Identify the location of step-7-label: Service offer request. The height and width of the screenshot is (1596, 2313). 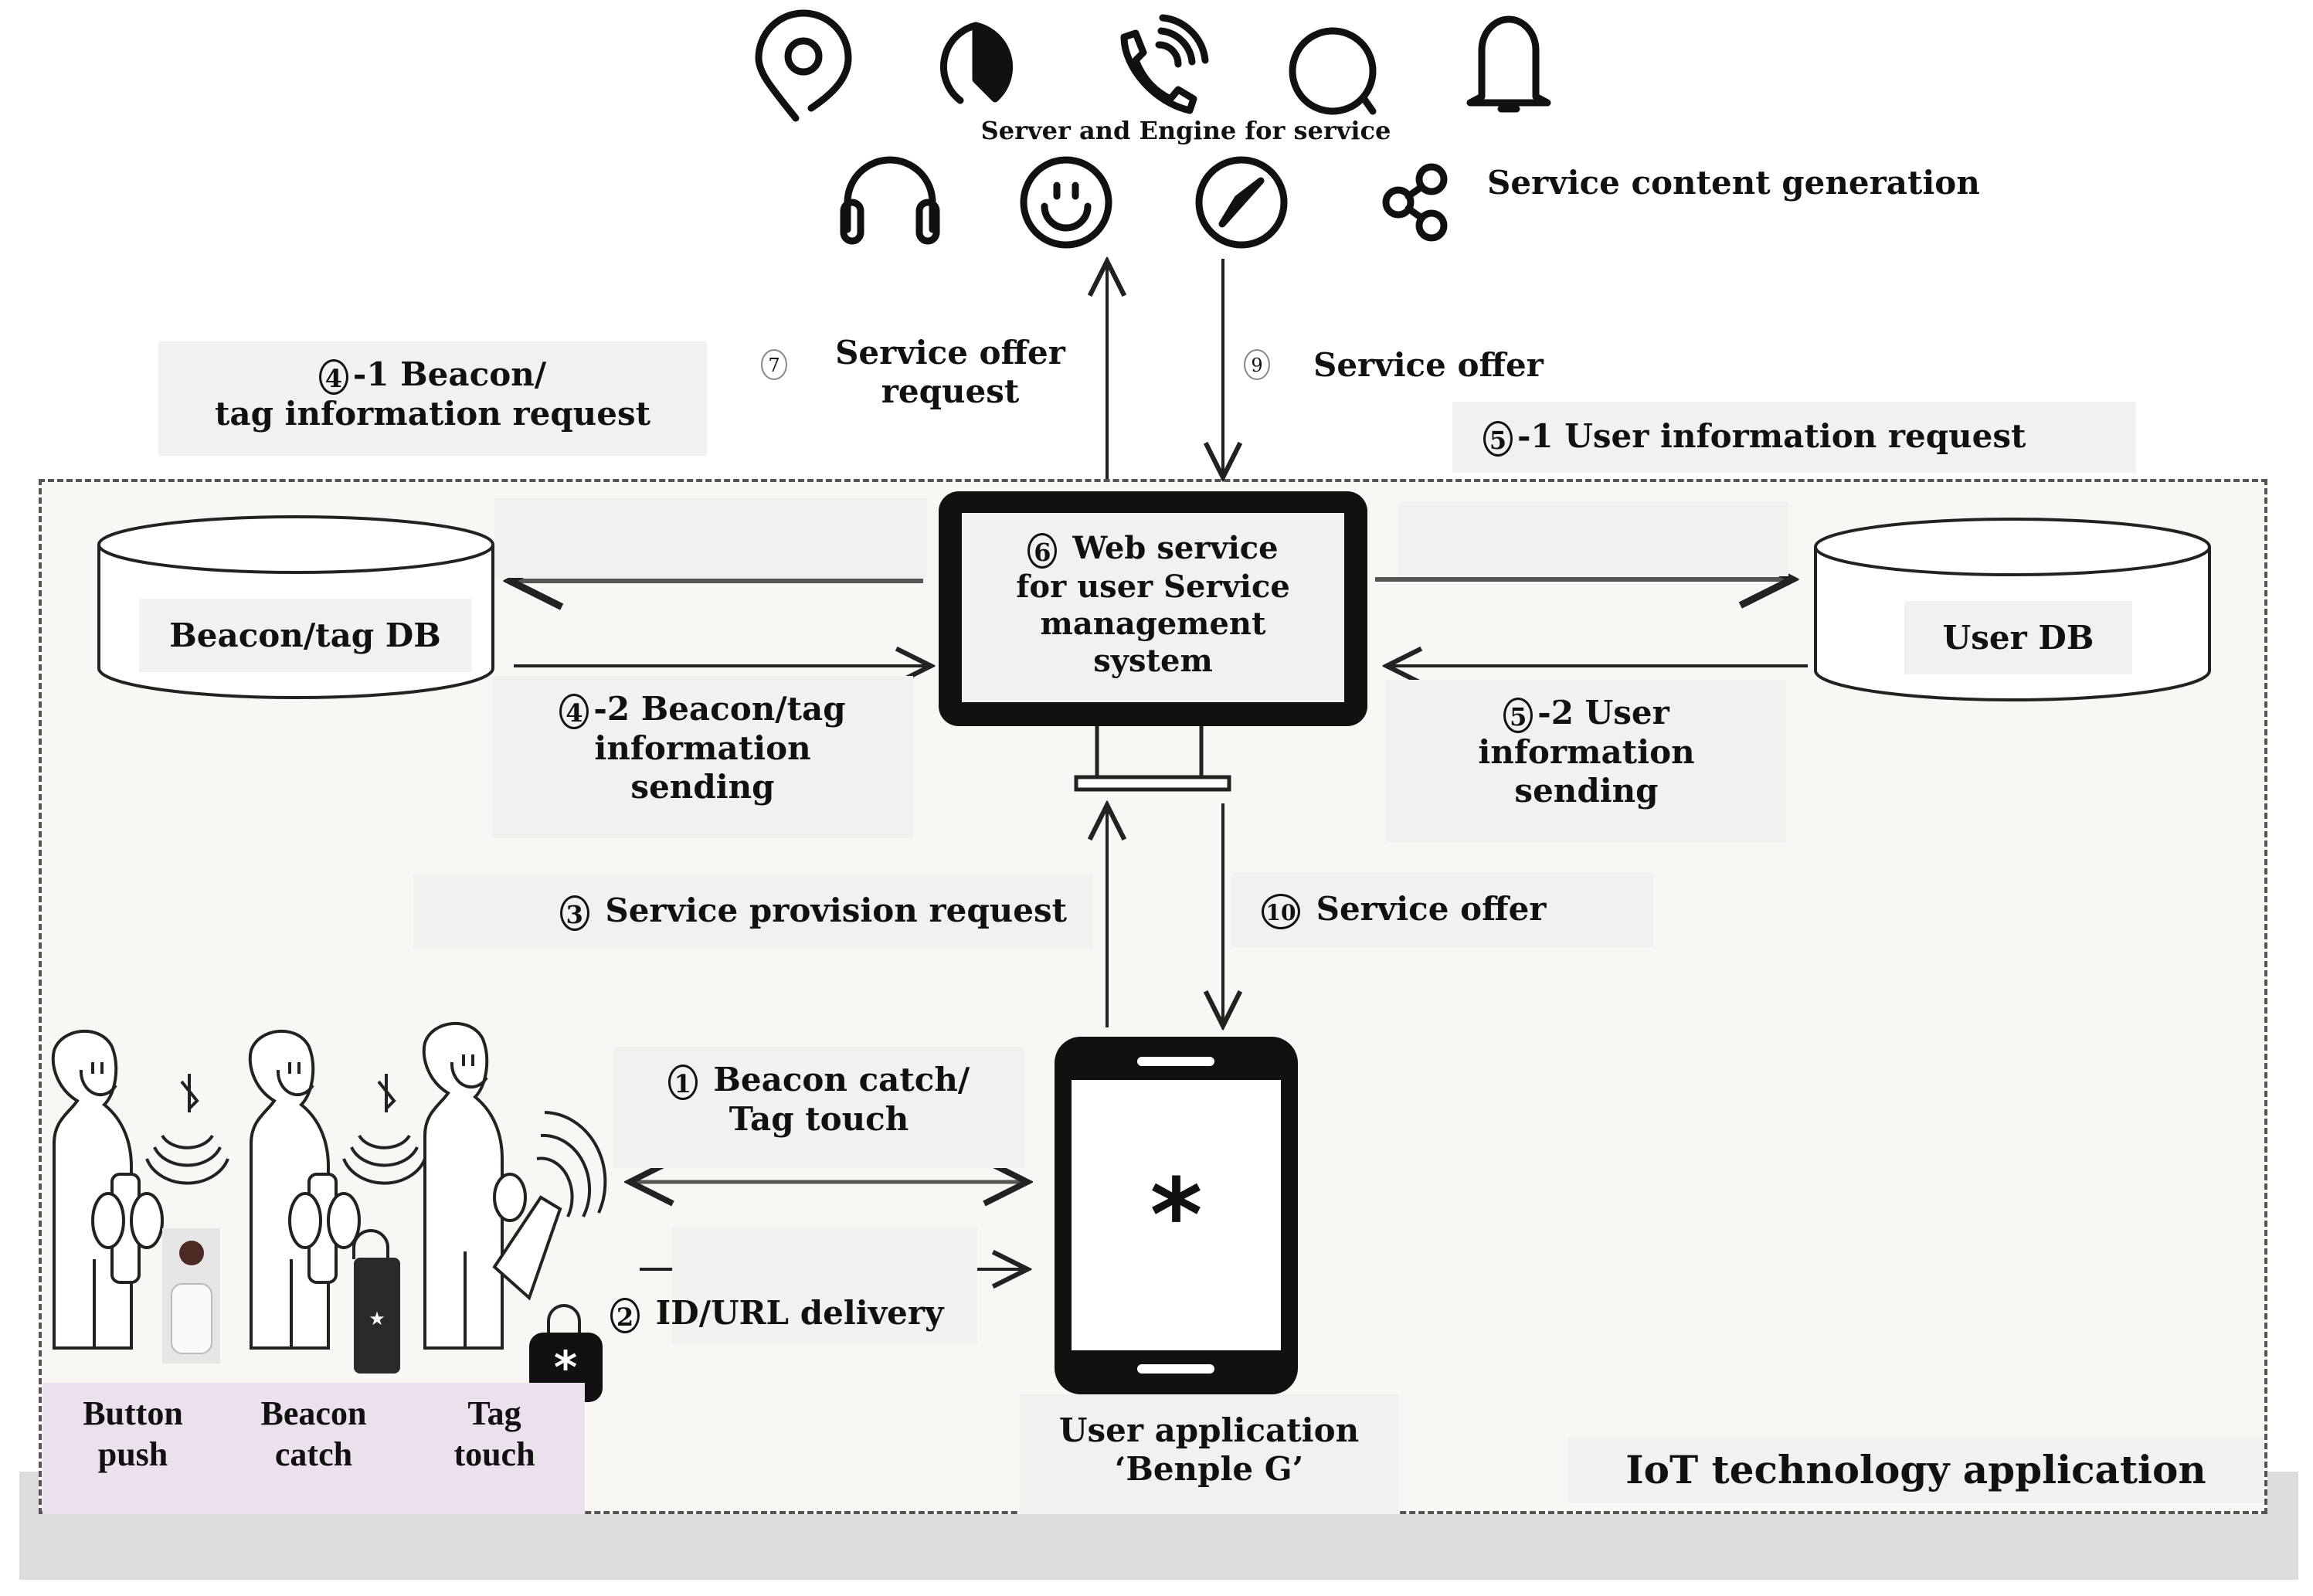
(950, 372).